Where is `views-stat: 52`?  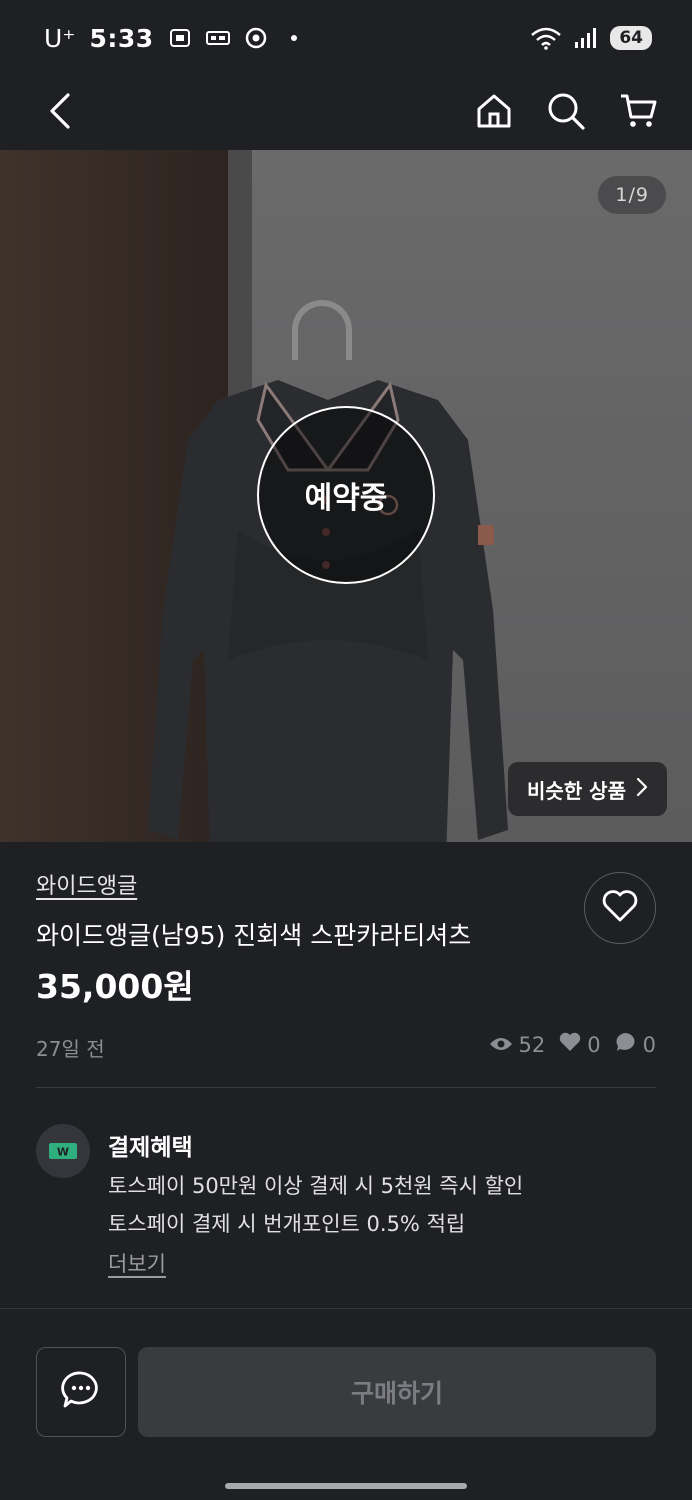
views-stat: 52 is located at coordinates (517, 1044).